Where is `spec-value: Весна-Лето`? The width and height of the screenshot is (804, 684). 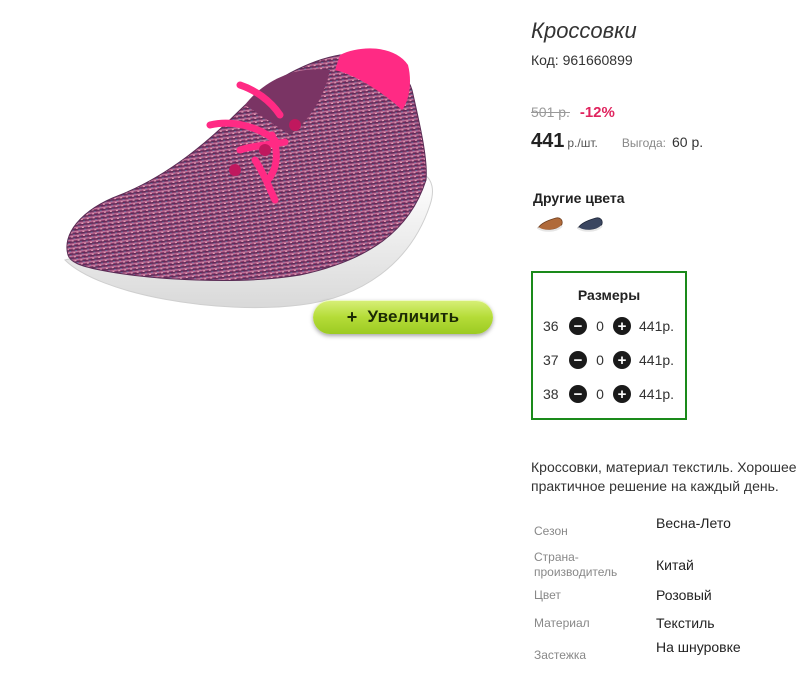
spec-value: Весна-Лето is located at coordinates (693, 523).